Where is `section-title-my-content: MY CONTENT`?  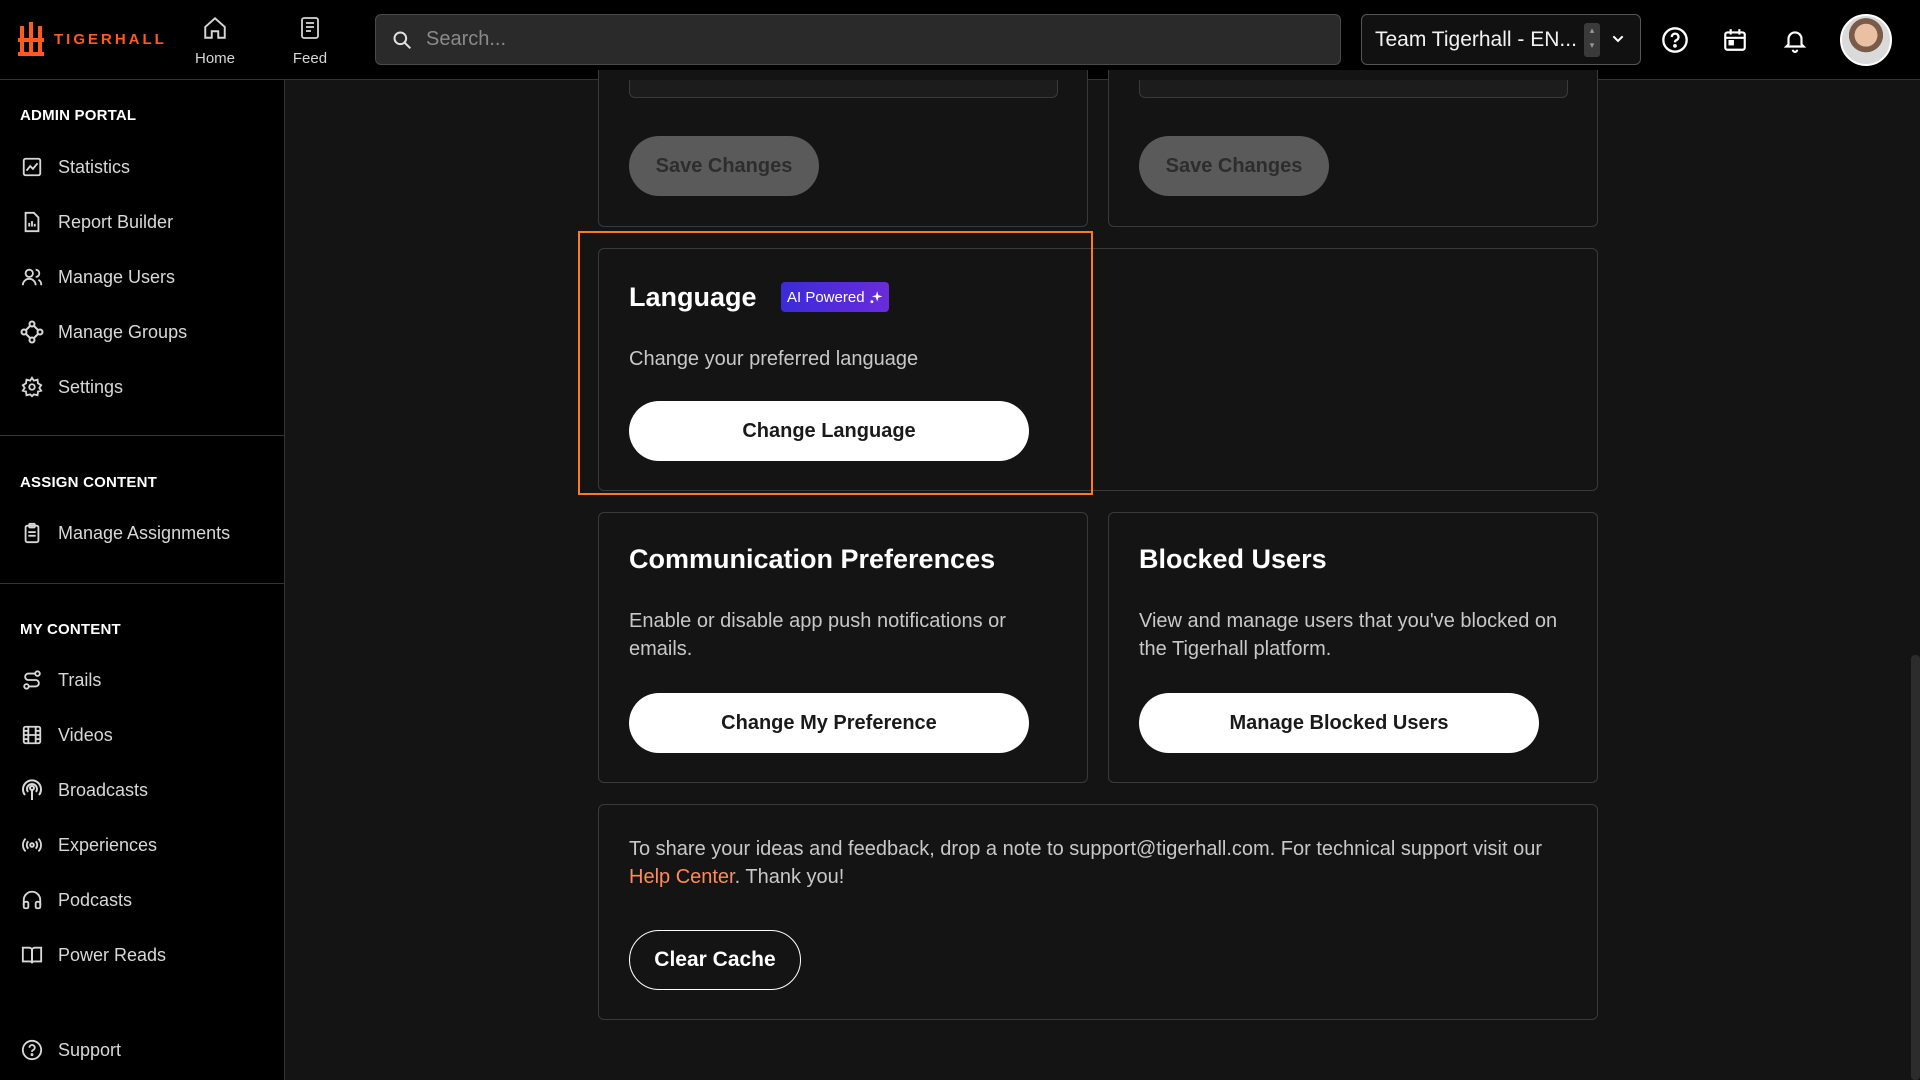
section-title-my-content: MY CONTENT is located at coordinates (70, 629).